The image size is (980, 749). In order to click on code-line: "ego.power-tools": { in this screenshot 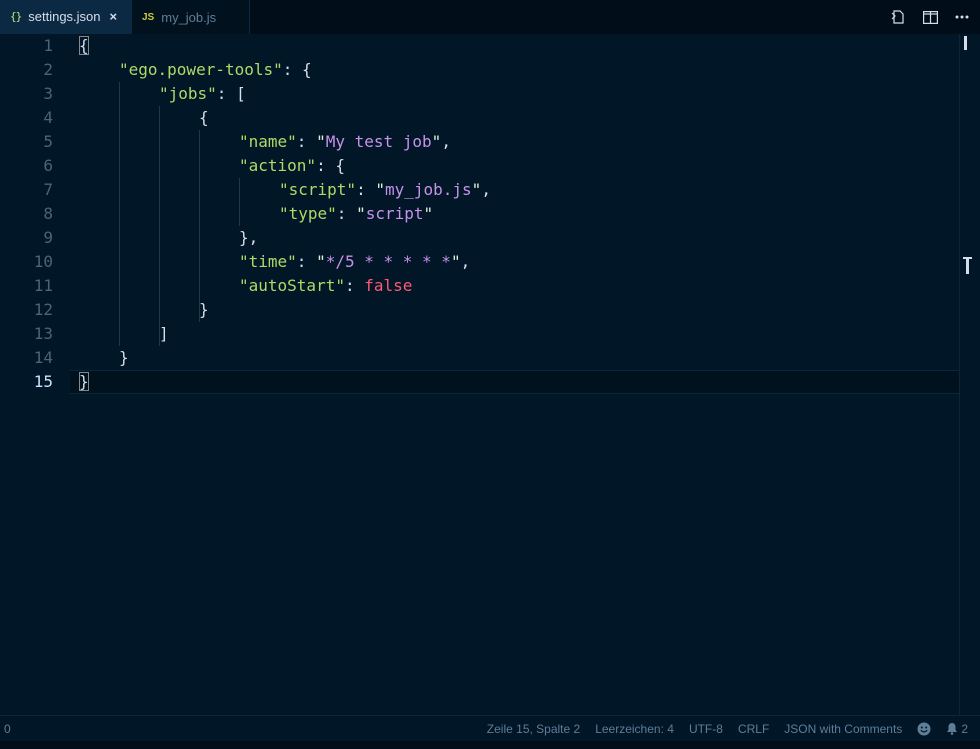, I will do `click(215, 69)`.